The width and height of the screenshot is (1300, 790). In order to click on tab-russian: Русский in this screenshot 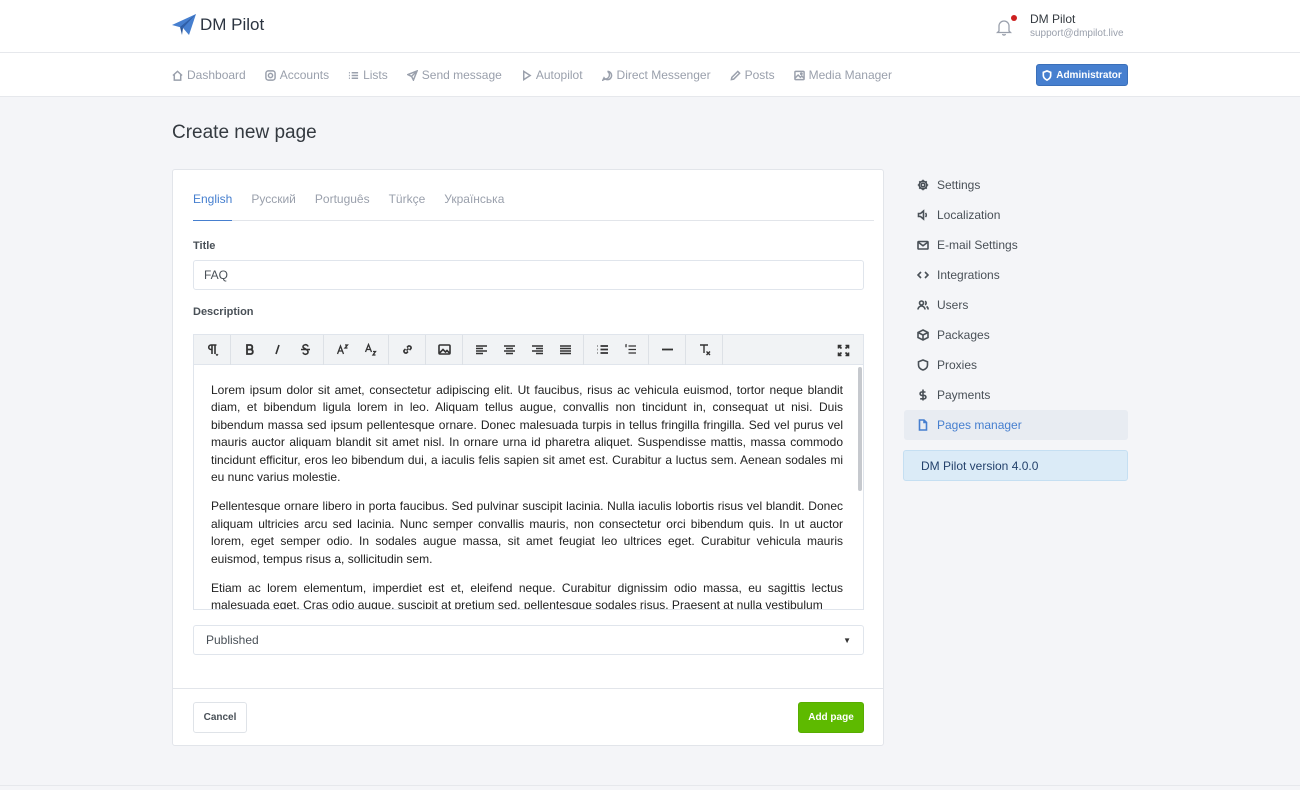, I will do `click(273, 195)`.